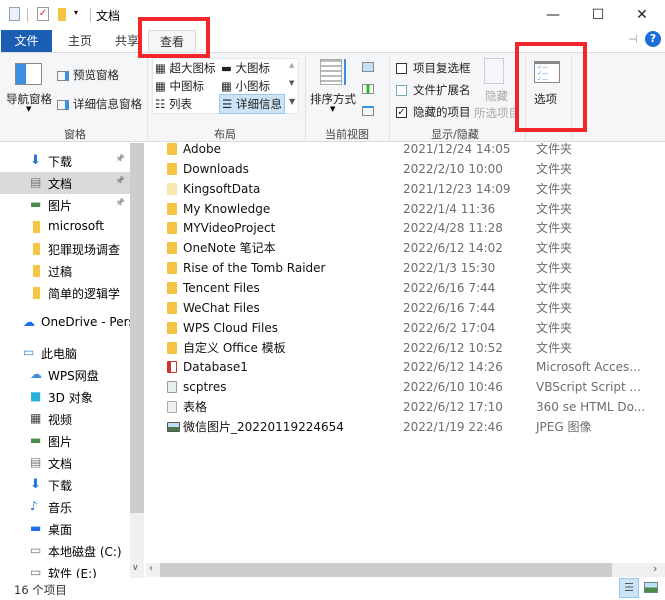  Describe the element at coordinates (26, 41) in the screenshot. I see `tab-file: 文件` at that location.